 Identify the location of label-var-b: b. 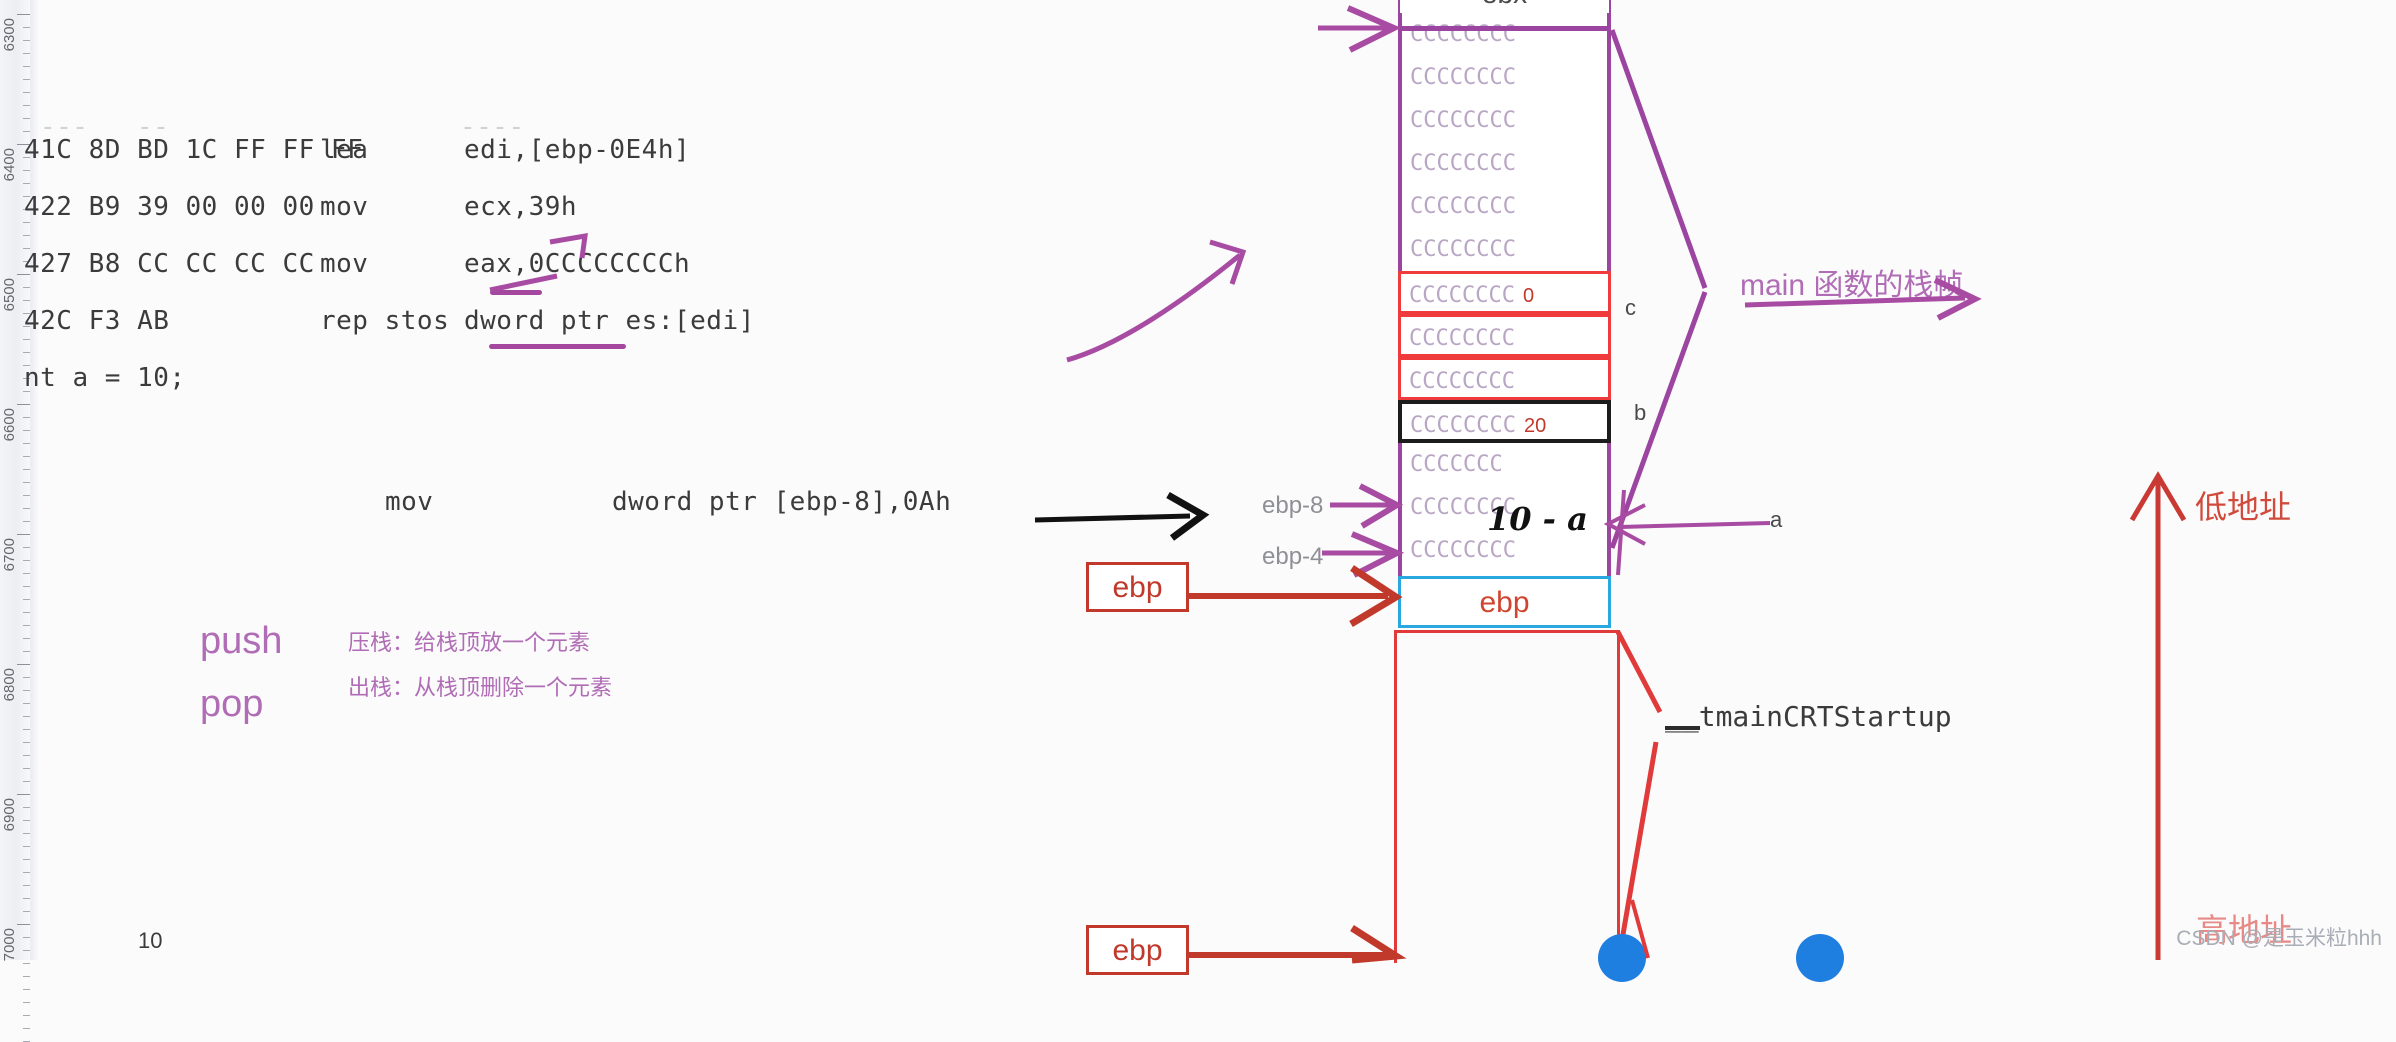
(1640, 412).